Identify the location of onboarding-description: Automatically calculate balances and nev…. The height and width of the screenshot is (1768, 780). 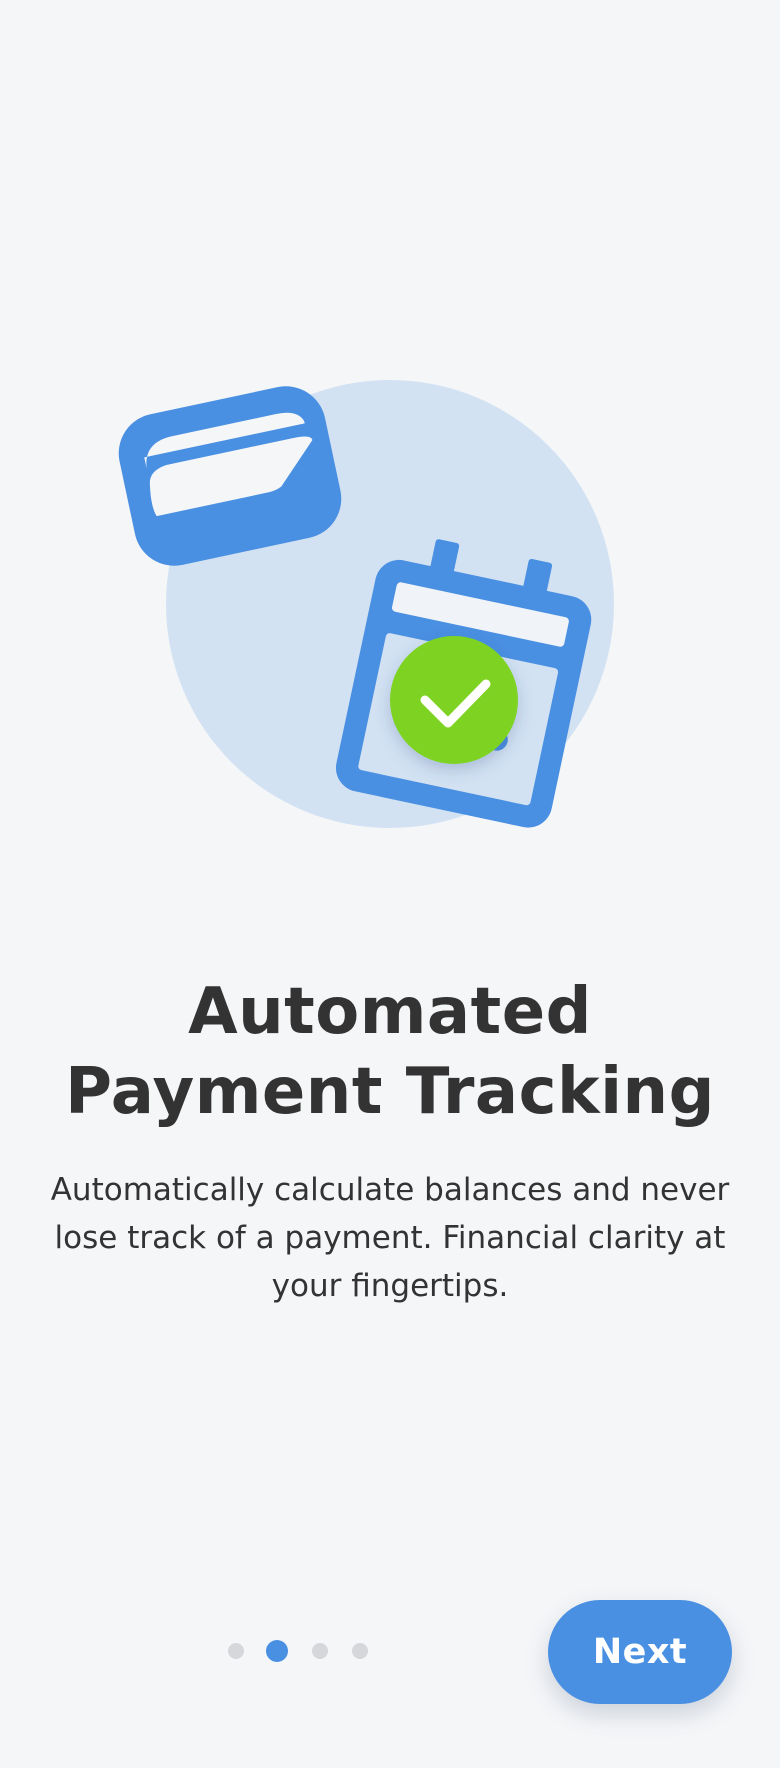
(390, 1238).